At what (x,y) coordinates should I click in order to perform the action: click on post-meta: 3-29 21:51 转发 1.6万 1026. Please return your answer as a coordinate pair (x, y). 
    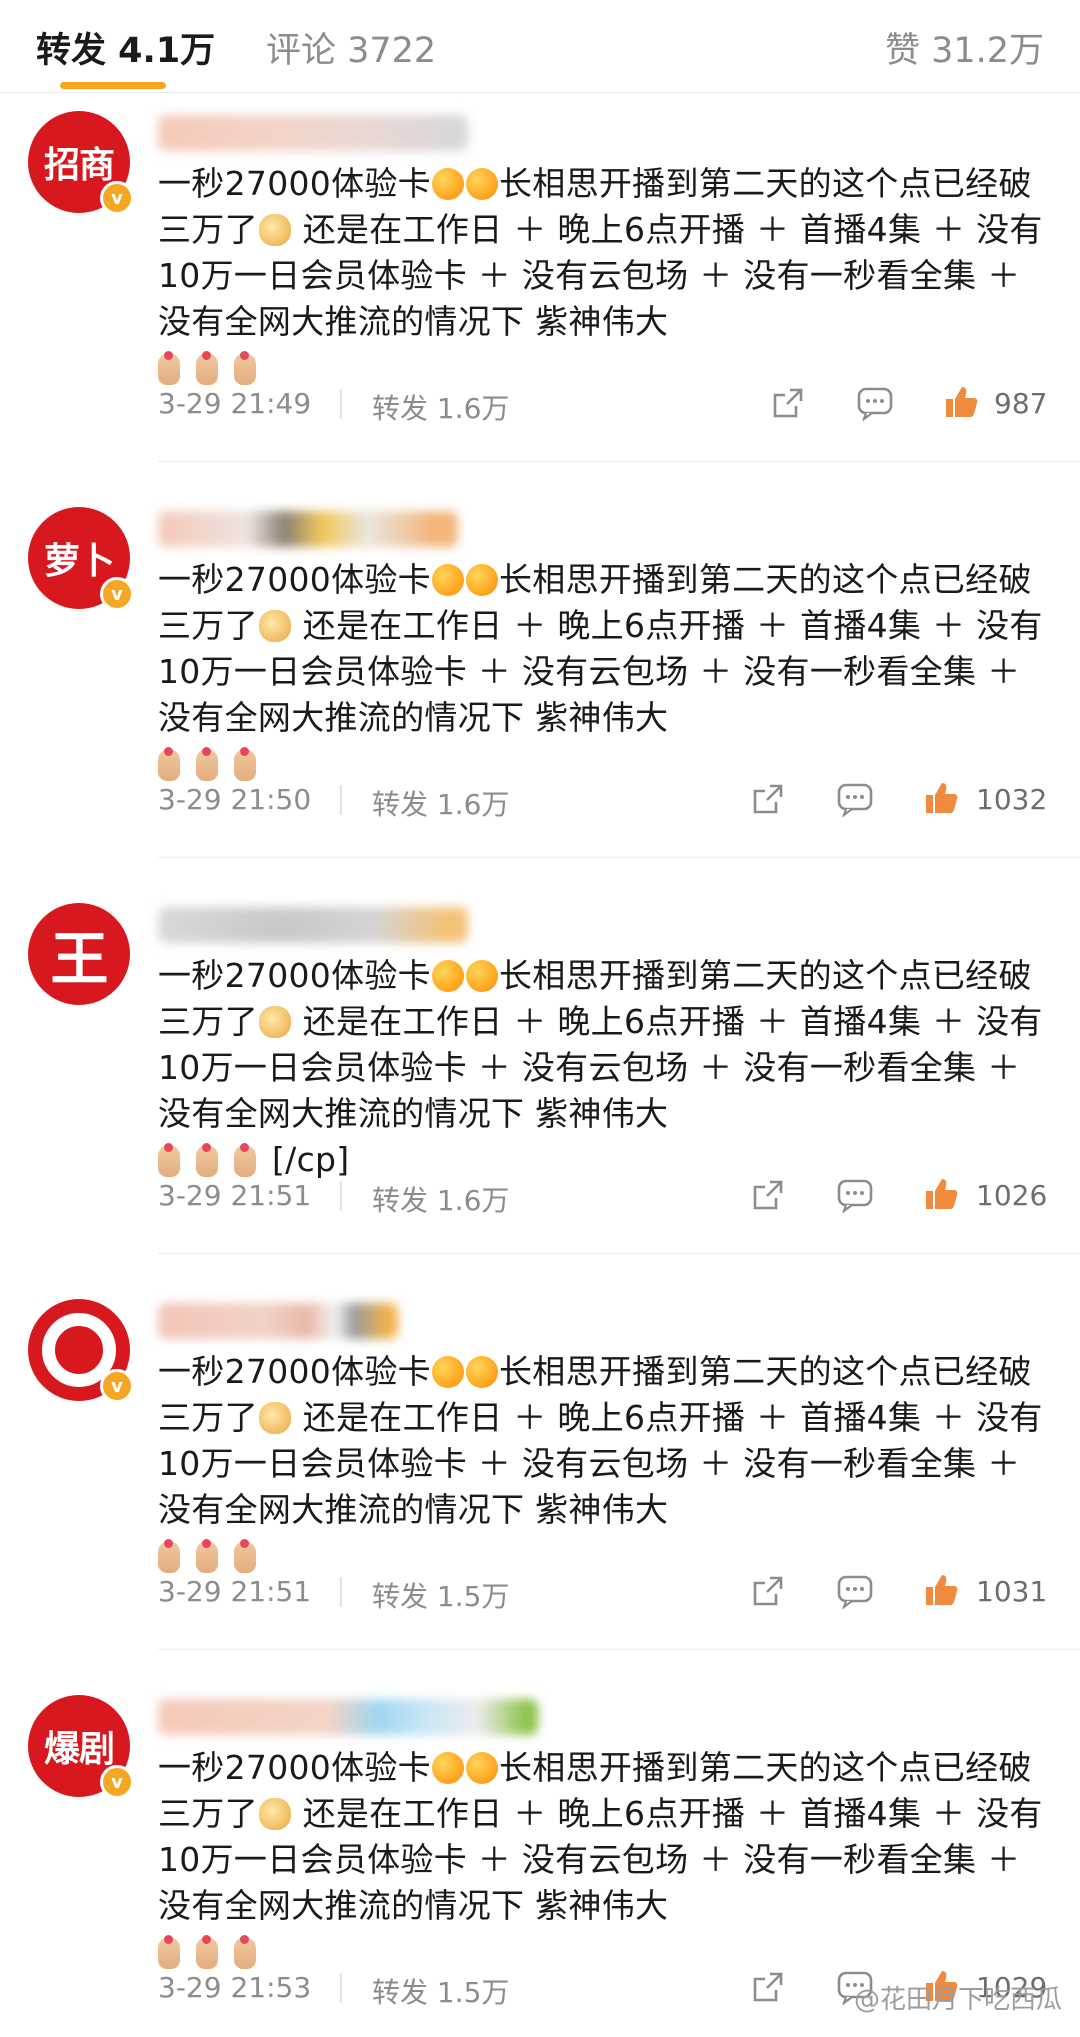
    Looking at the image, I should click on (608, 1196).